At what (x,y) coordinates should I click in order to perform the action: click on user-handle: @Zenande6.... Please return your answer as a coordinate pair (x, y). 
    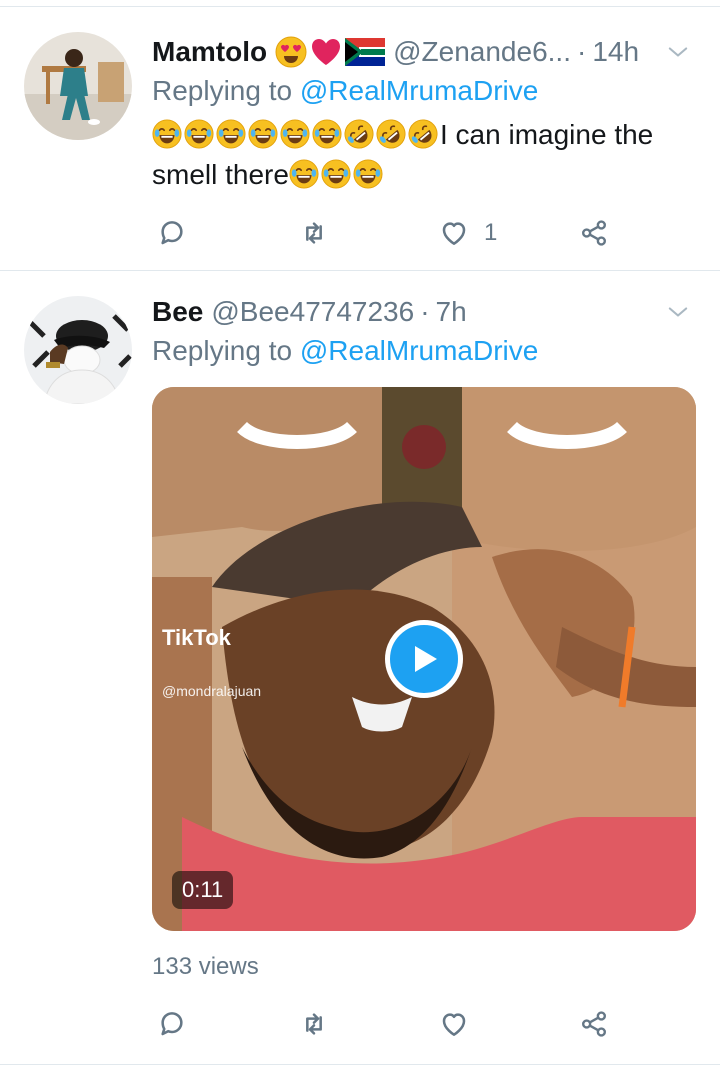
    Looking at the image, I should click on (482, 52).